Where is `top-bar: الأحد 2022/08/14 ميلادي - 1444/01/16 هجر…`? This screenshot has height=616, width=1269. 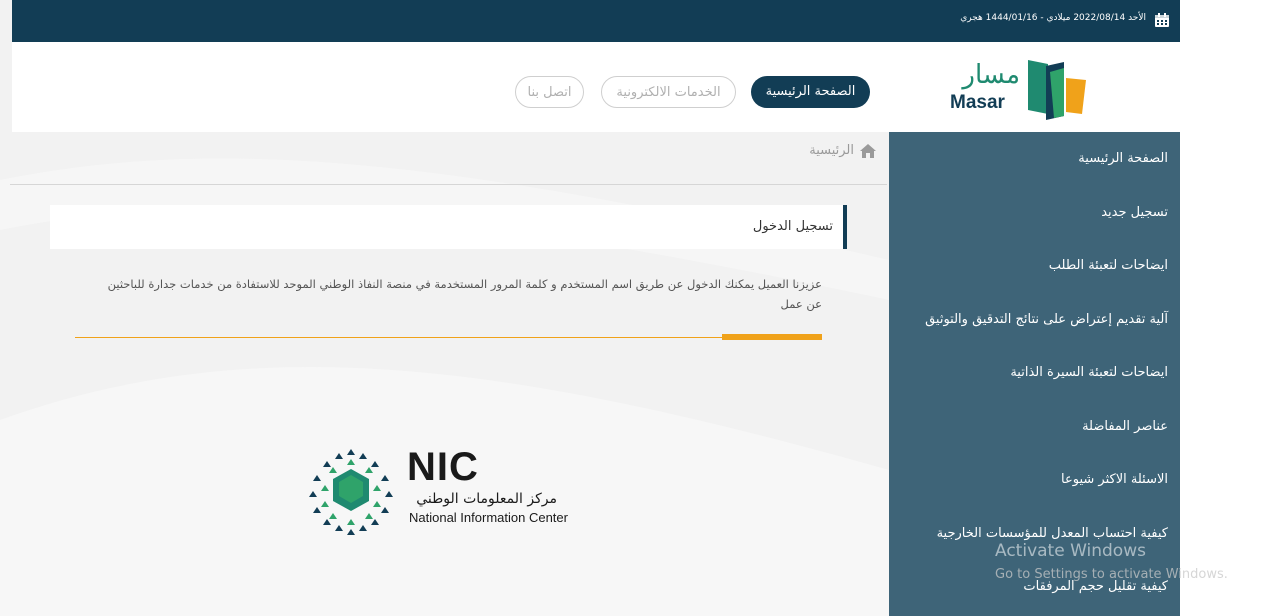 top-bar: الأحد 2022/08/14 ميلادي - 1444/01/16 هجر… is located at coordinates (596, 21).